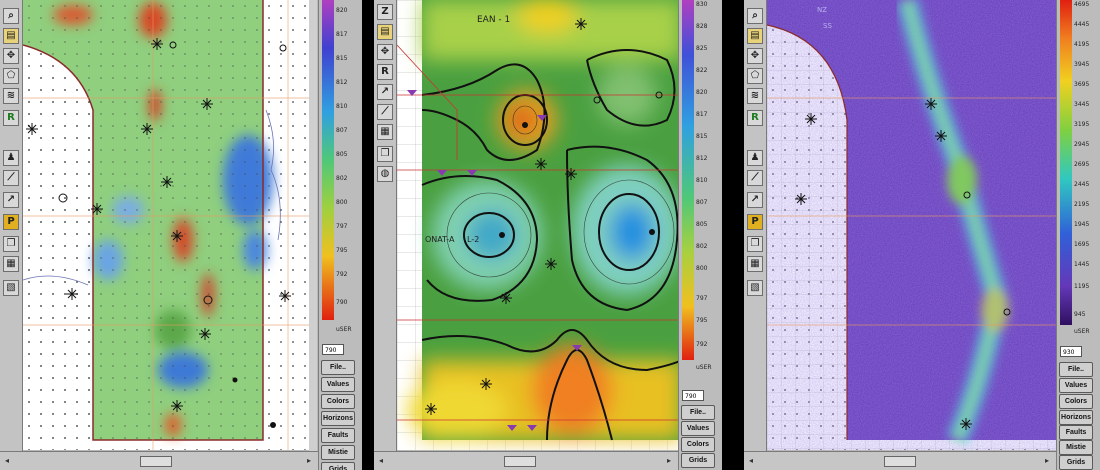 Image resolution: width=1100 pixels, height=470 pixels. What do you see at coordinates (1082, 104) in the screenshot?
I see `scale-label: 3445` at bounding box center [1082, 104].